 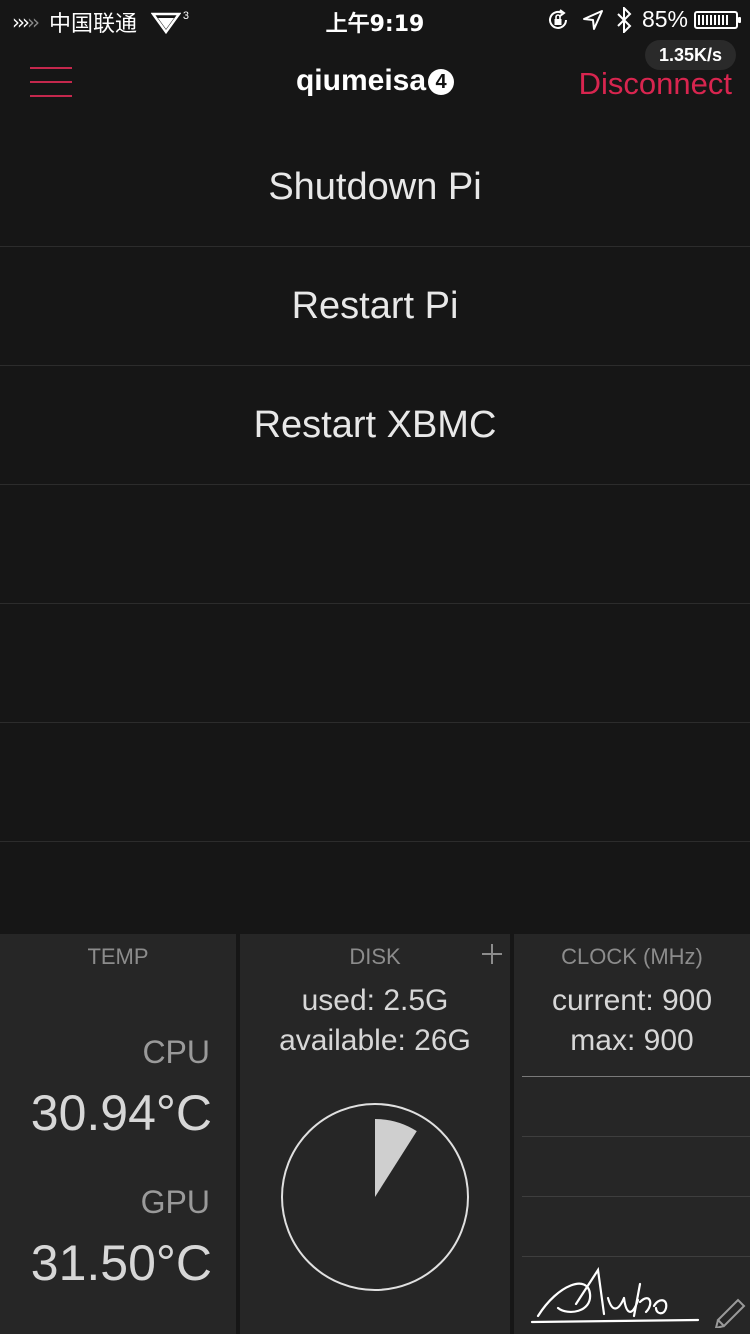 What do you see at coordinates (375, 1000) in the screenshot?
I see `disk-used: used: 2.5G` at bounding box center [375, 1000].